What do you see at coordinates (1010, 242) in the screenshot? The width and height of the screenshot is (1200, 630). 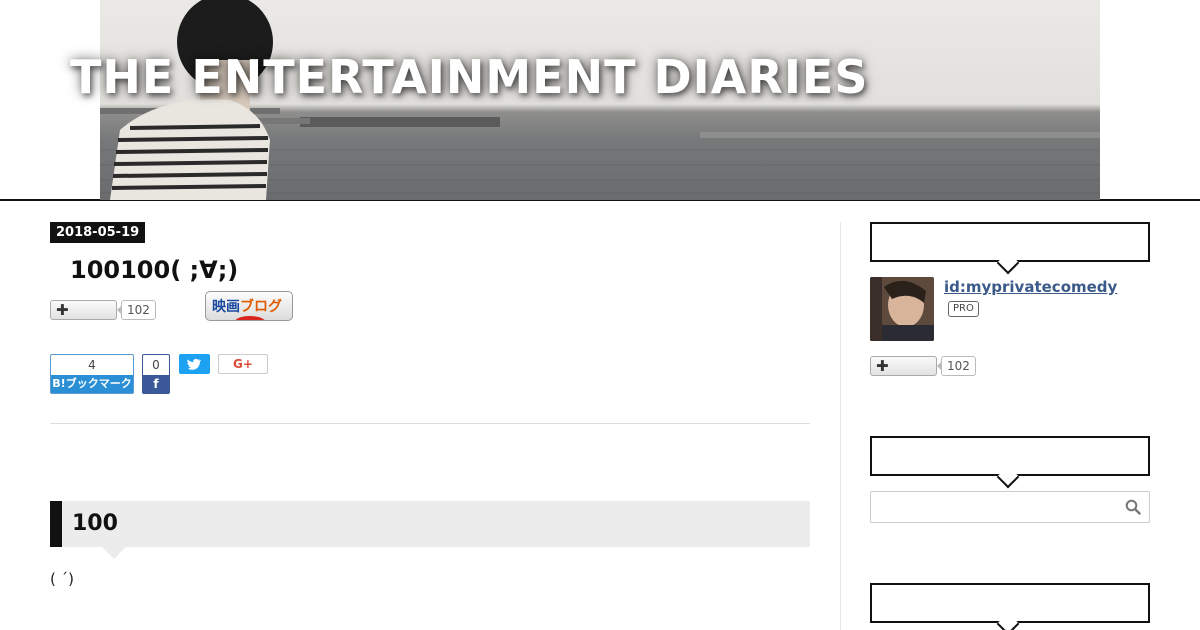 I see `sidebar-module-title-profile` at bounding box center [1010, 242].